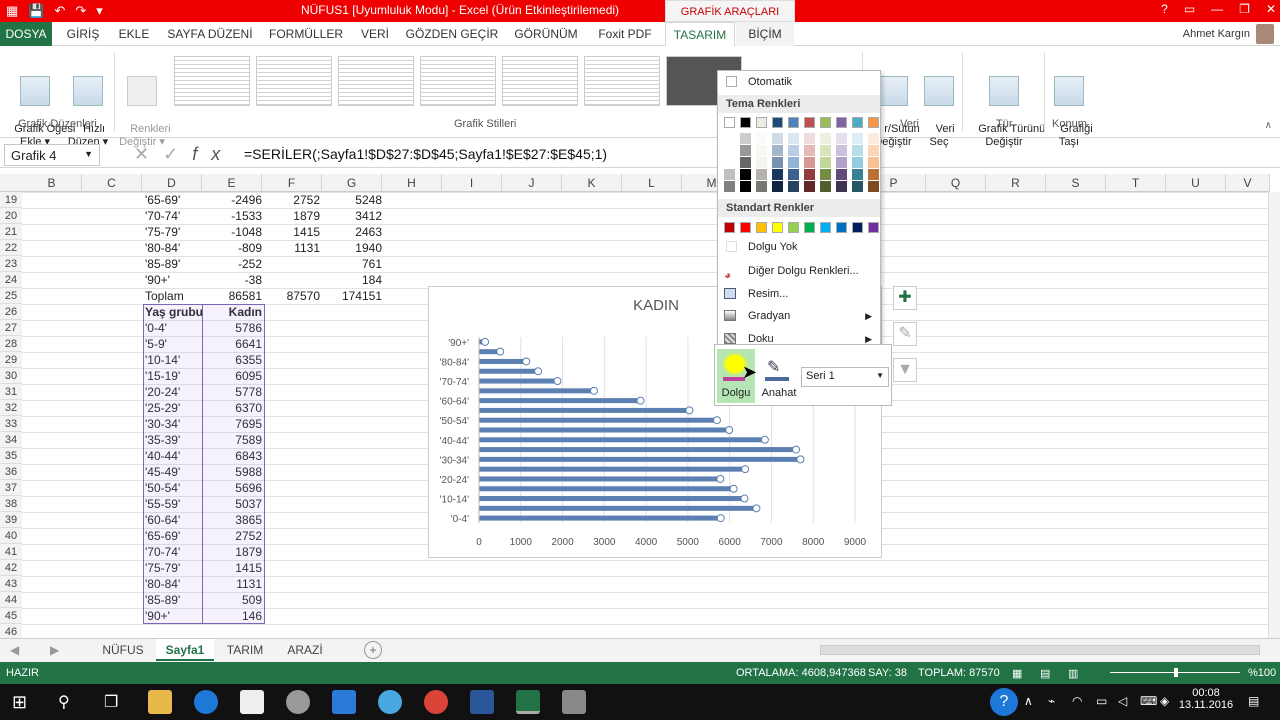 This screenshot has height=720, width=1280. What do you see at coordinates (36, 11) in the screenshot?
I see `save-icon: 💾` at bounding box center [36, 11].